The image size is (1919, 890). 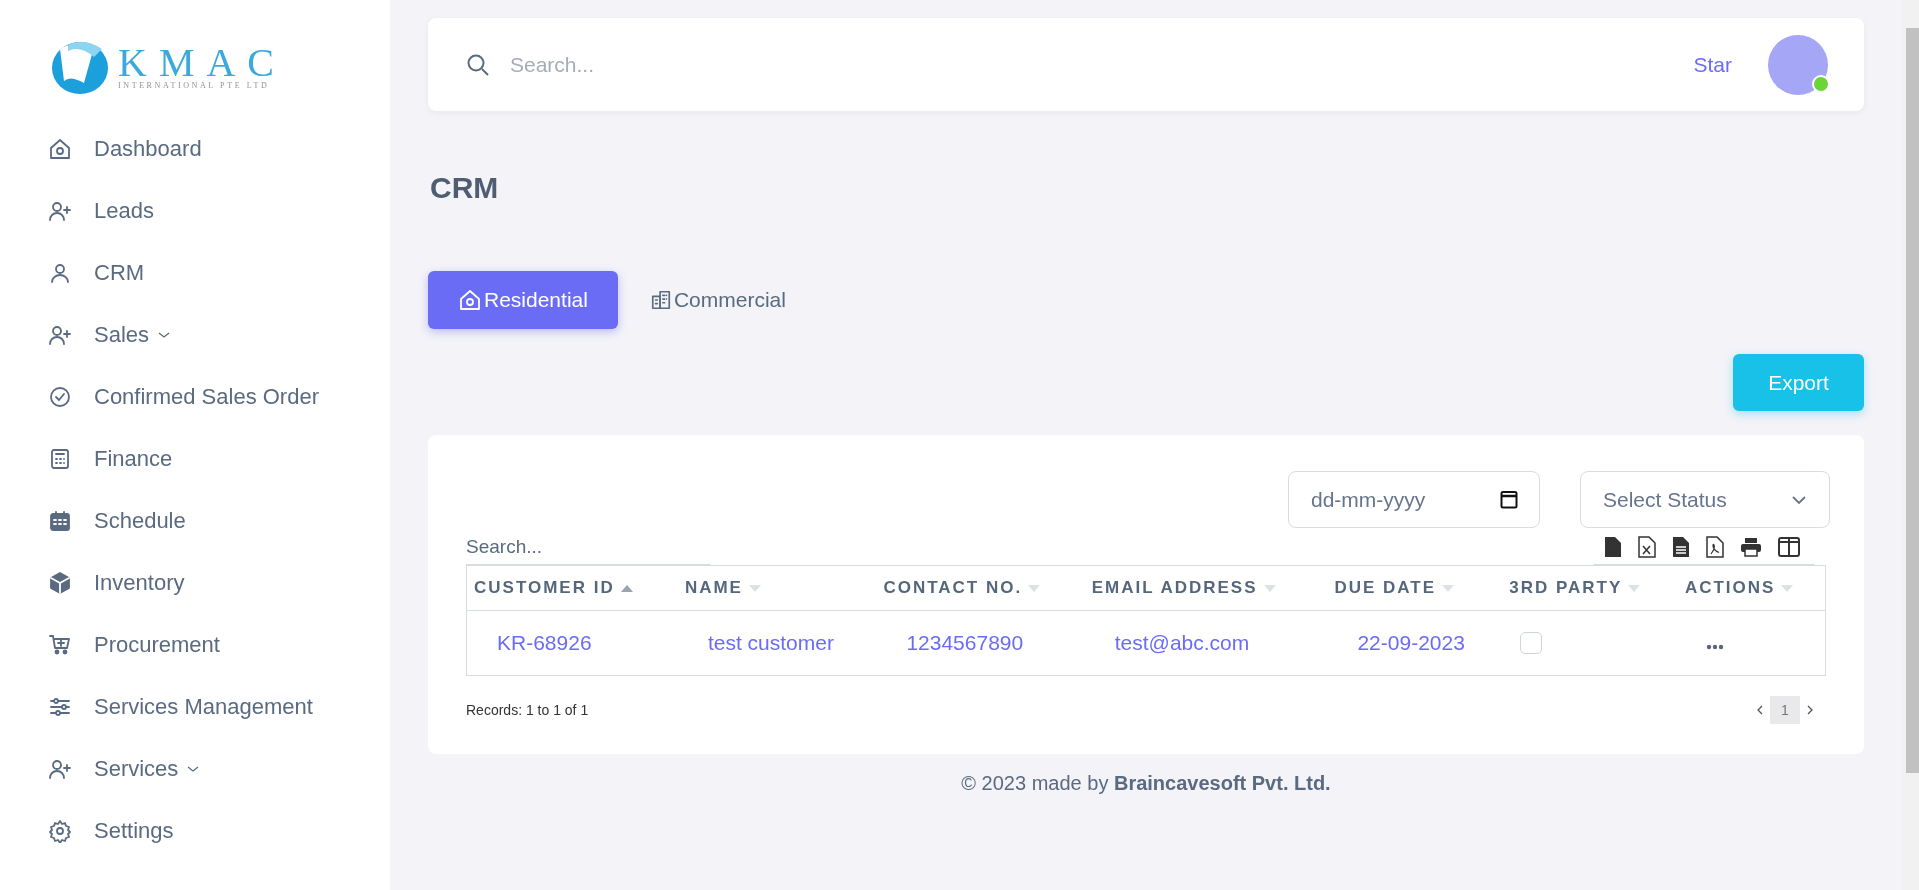 I want to click on print-icon, so click(x=1751, y=547).